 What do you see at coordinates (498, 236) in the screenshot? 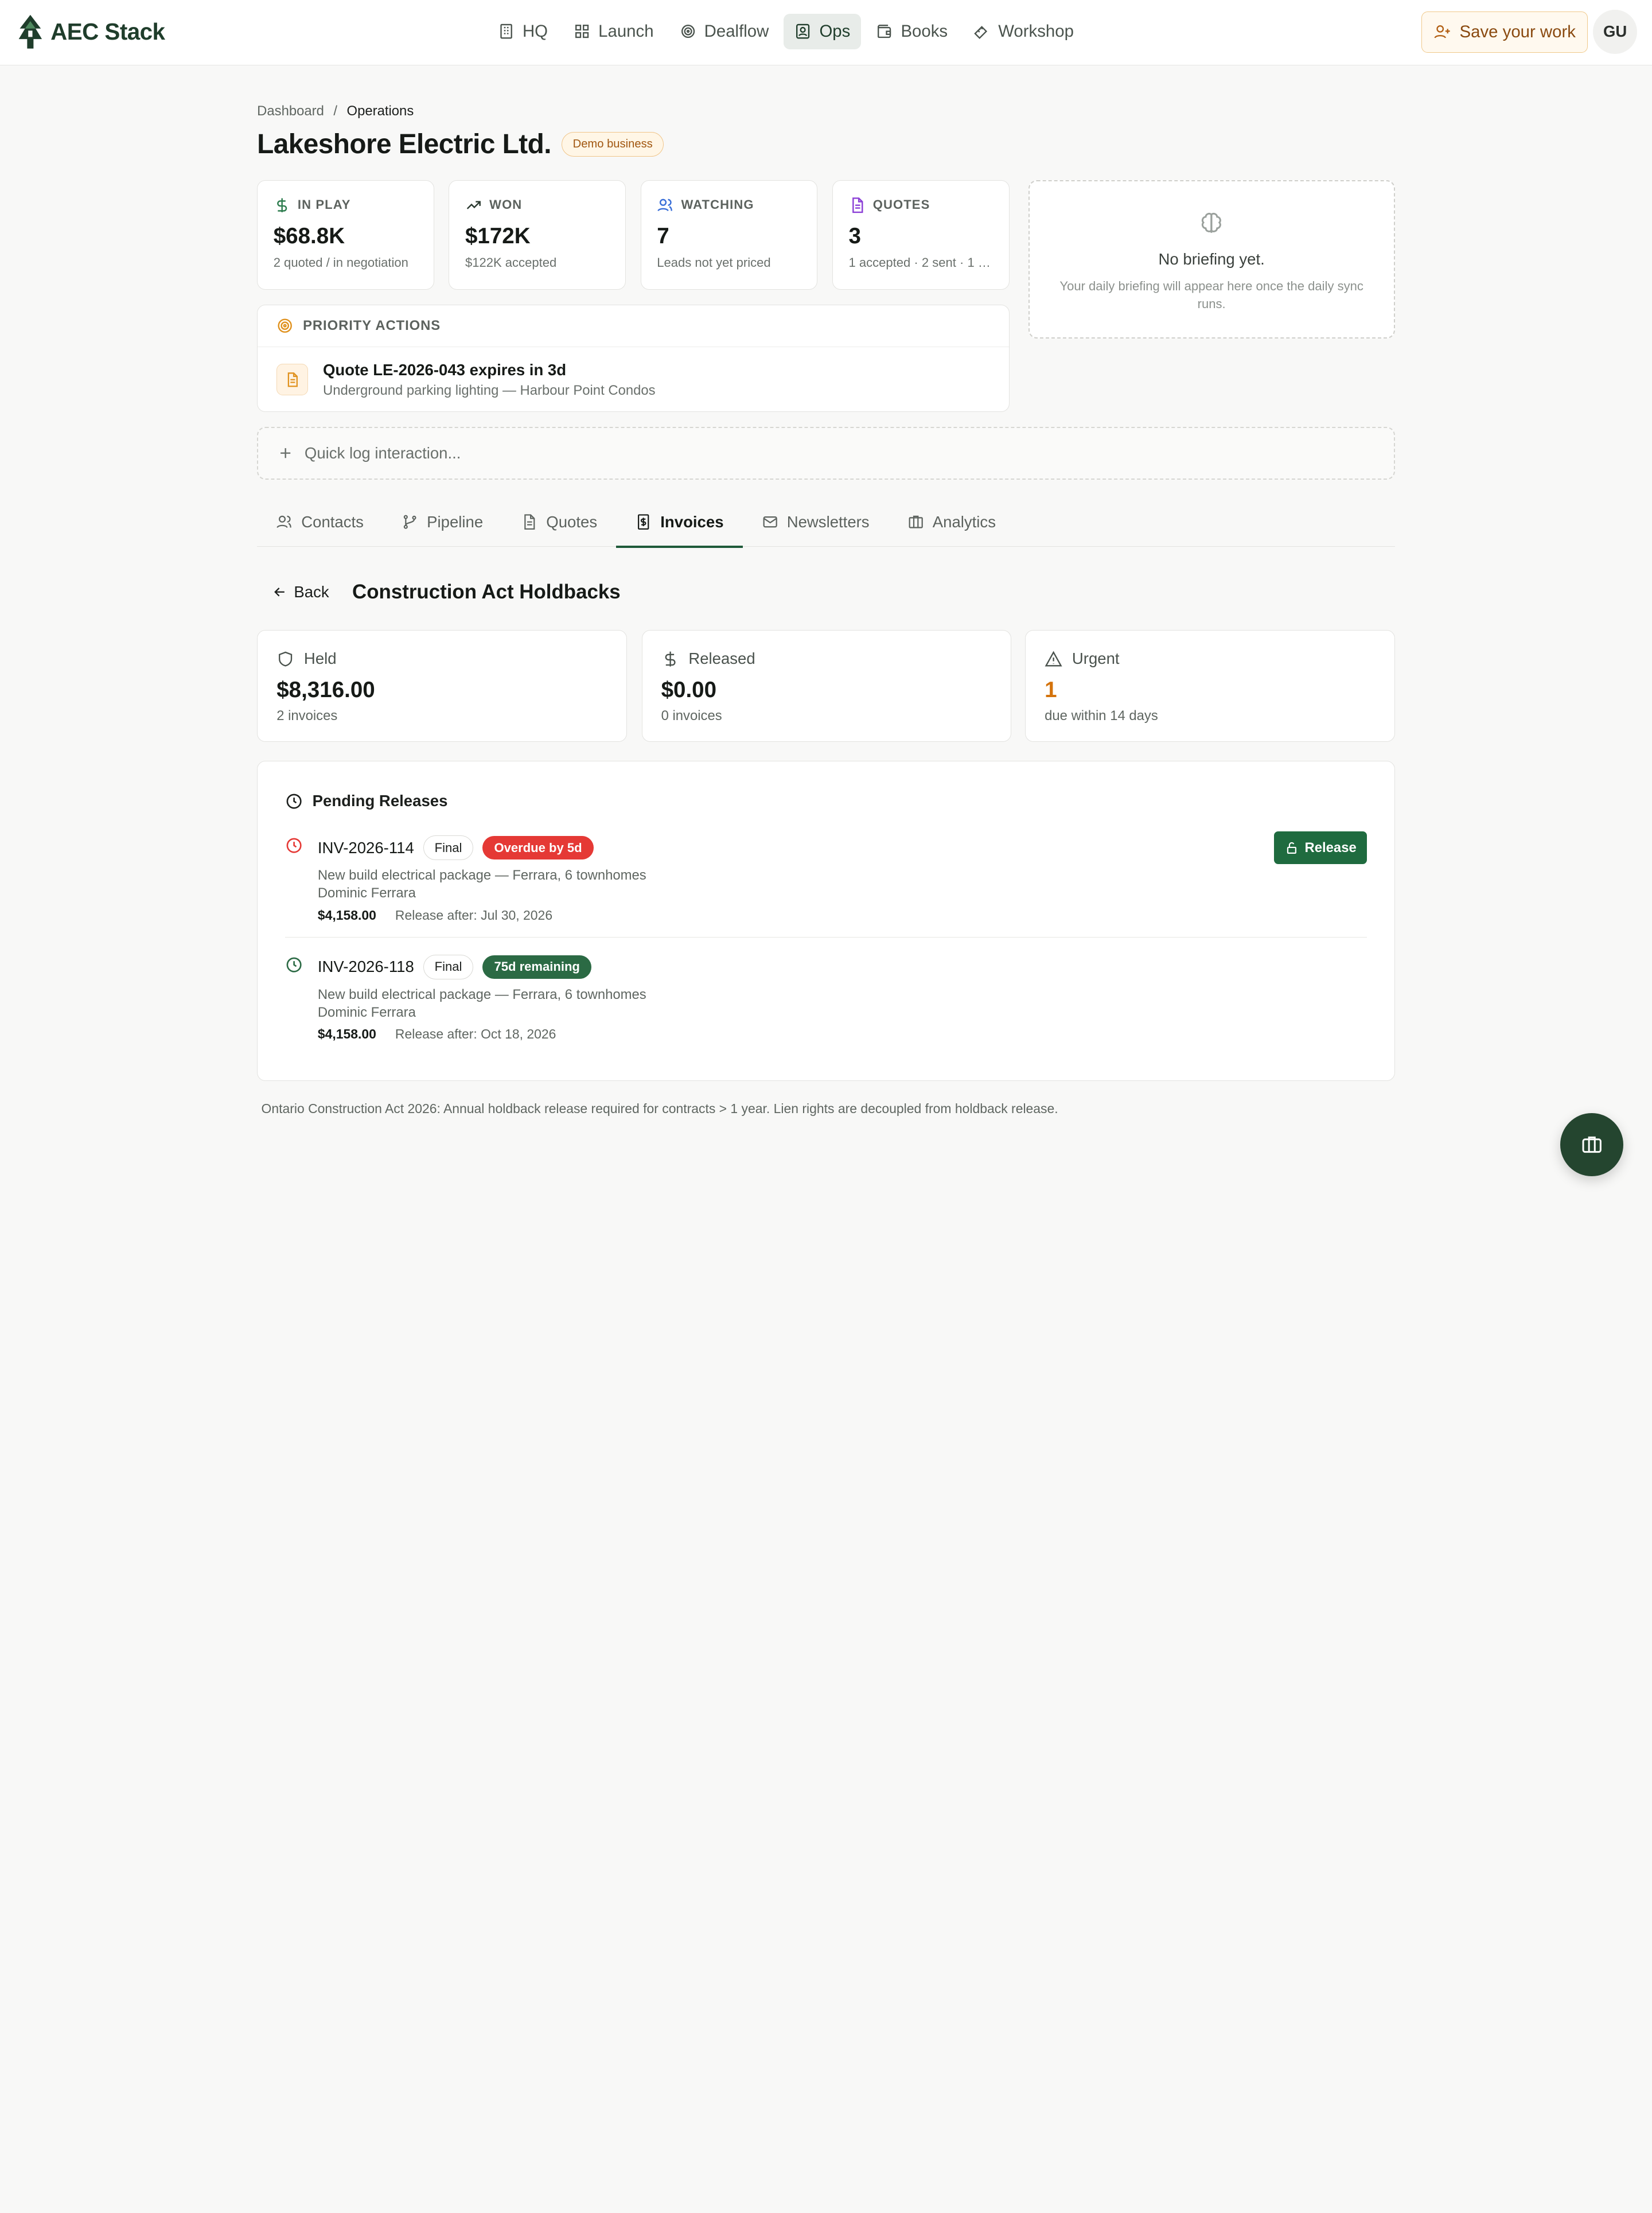
I see `stat-value: $172K` at bounding box center [498, 236].